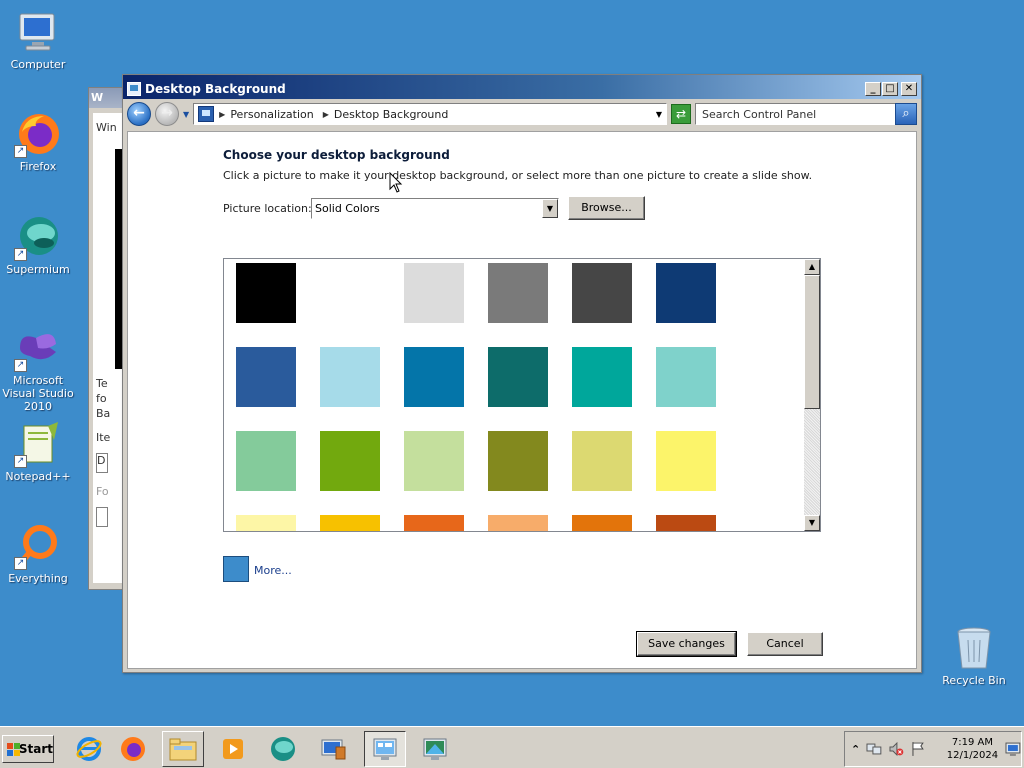 This screenshot has width=1024, height=768. I want to click on taskbar-supermium, so click(283, 749).